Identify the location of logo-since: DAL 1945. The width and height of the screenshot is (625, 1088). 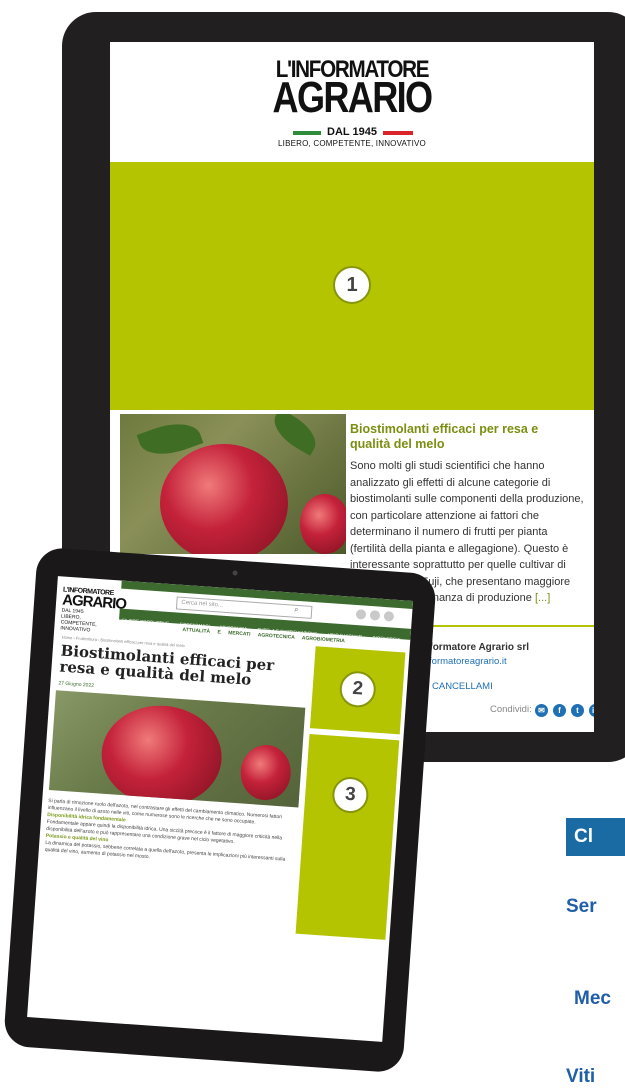
(352, 132).